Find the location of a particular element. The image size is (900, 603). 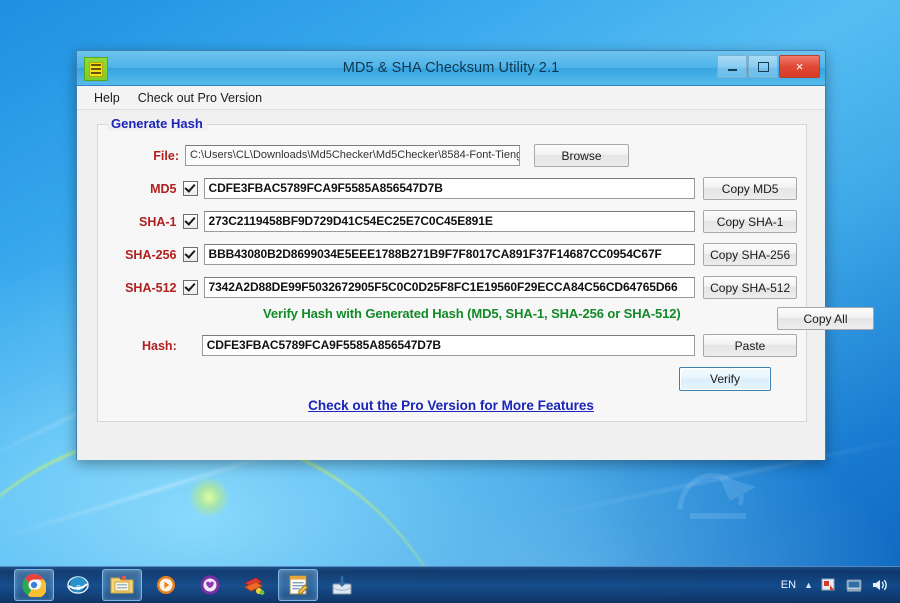

generate-hash-legend: Generate Hash is located at coordinates (157, 123).